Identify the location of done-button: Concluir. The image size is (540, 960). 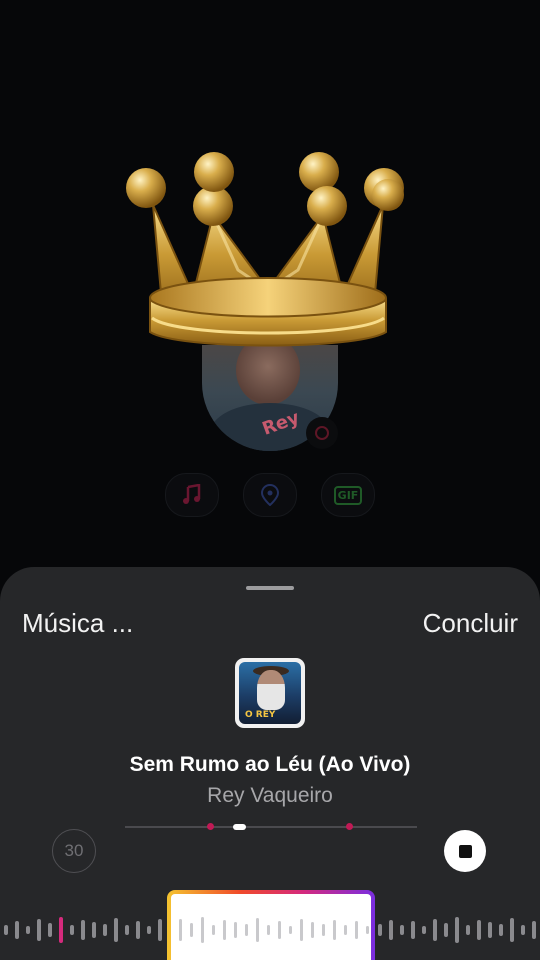
(470, 623).